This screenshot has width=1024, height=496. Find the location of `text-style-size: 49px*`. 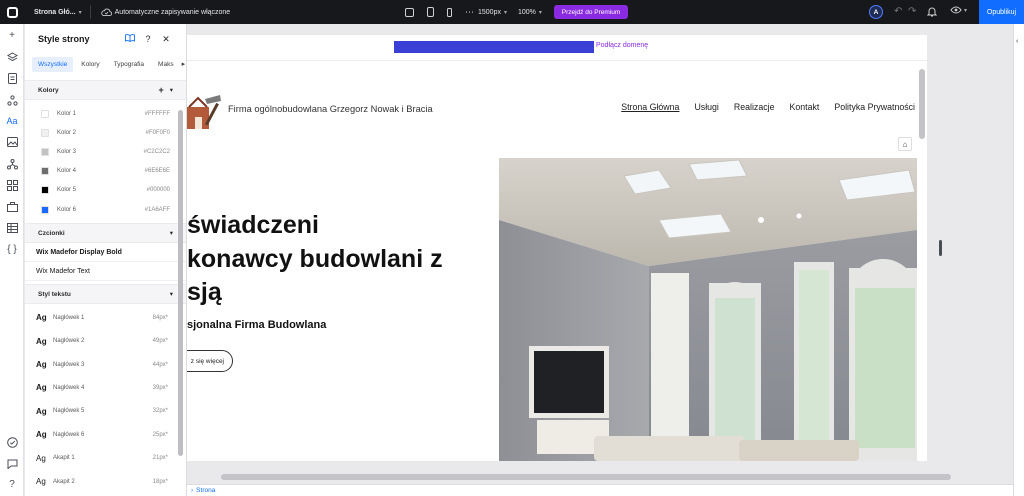

text-style-size: 49px* is located at coordinates (160, 341).